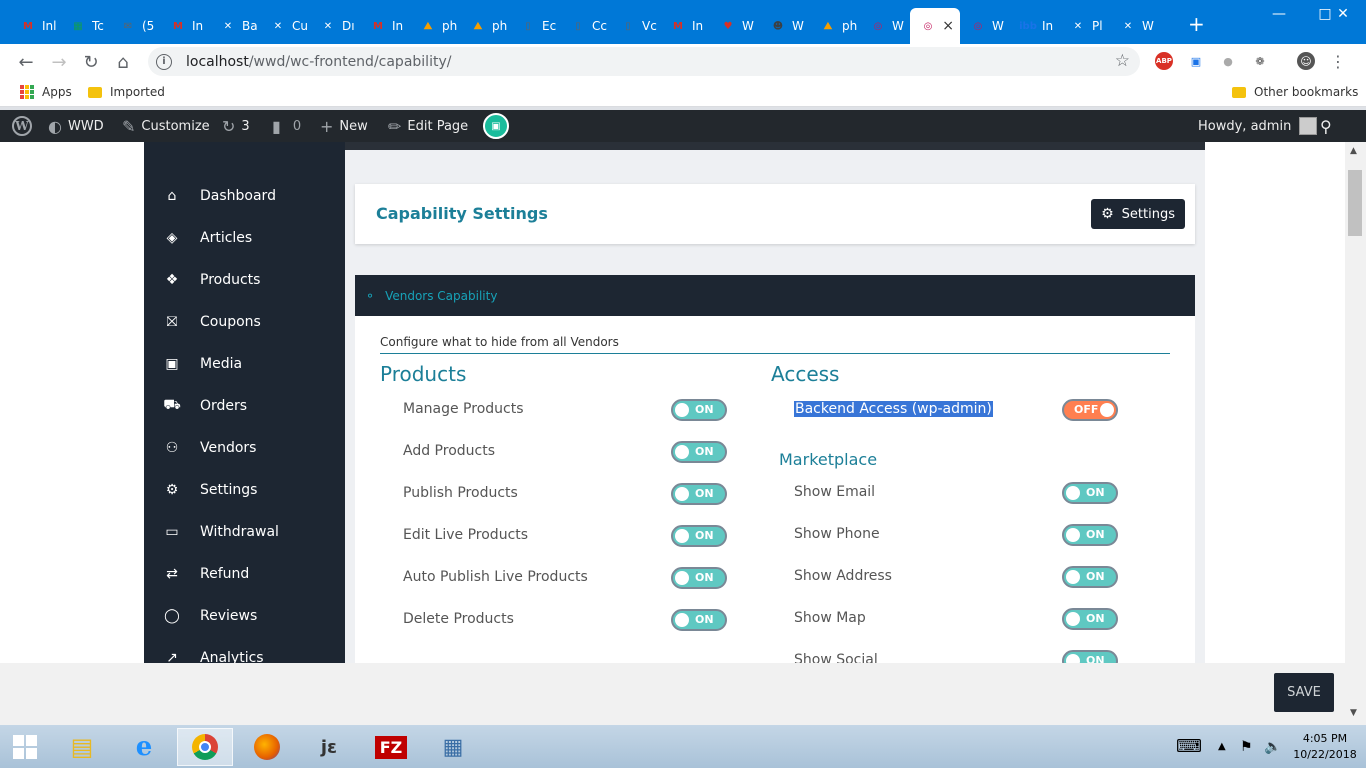 The height and width of the screenshot is (768, 1366). I want to click on browser-tab: M Inl, so click(35, 26).